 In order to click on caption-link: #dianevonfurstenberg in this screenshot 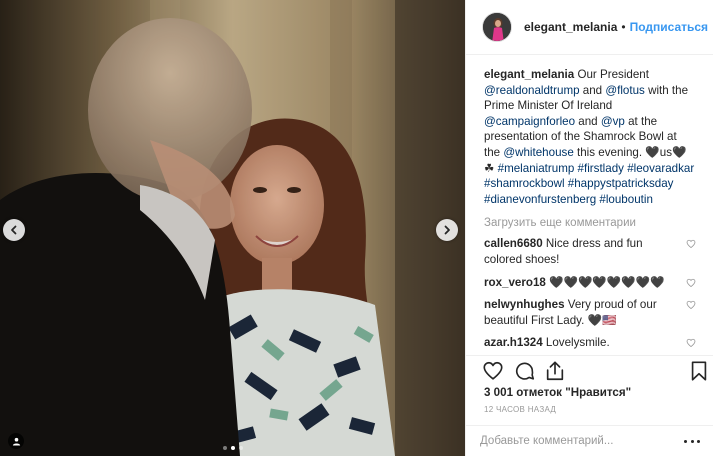, I will do `click(540, 199)`.